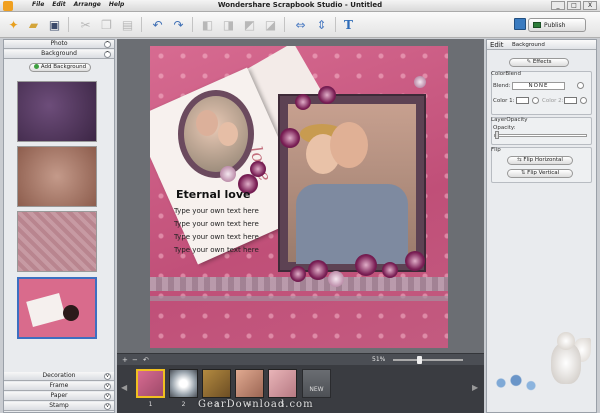 Image resolution: width=600 pixels, height=413 pixels. I want to click on blend-select: NONE, so click(538, 86).